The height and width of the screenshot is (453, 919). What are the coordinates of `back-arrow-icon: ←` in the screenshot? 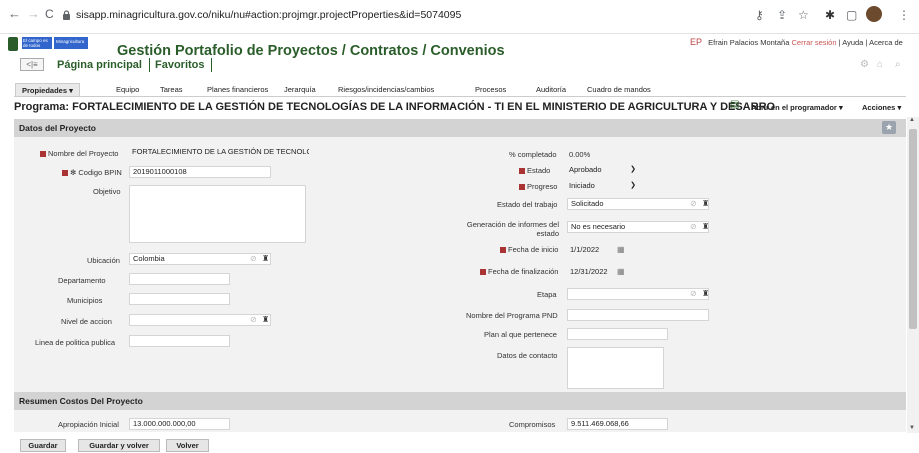 It's located at (14, 14).